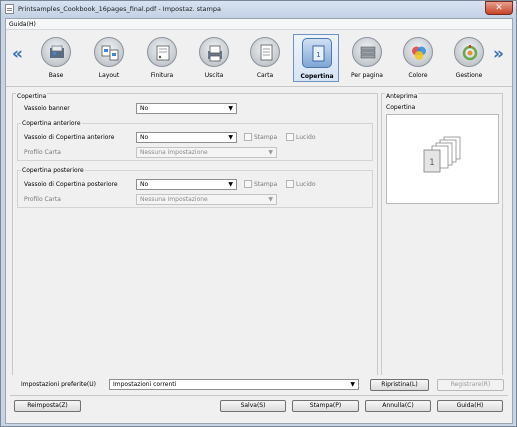 The width and height of the screenshot is (517, 427). Describe the element at coordinates (42, 152) in the screenshot. I see `front-paper-profile-label: Profilo Carta` at that location.